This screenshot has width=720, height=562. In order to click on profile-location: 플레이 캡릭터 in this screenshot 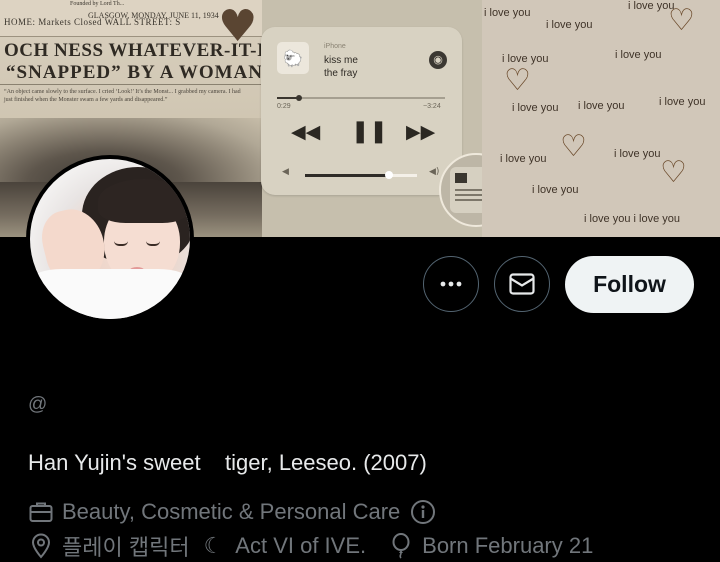, I will do `click(126, 547)`.